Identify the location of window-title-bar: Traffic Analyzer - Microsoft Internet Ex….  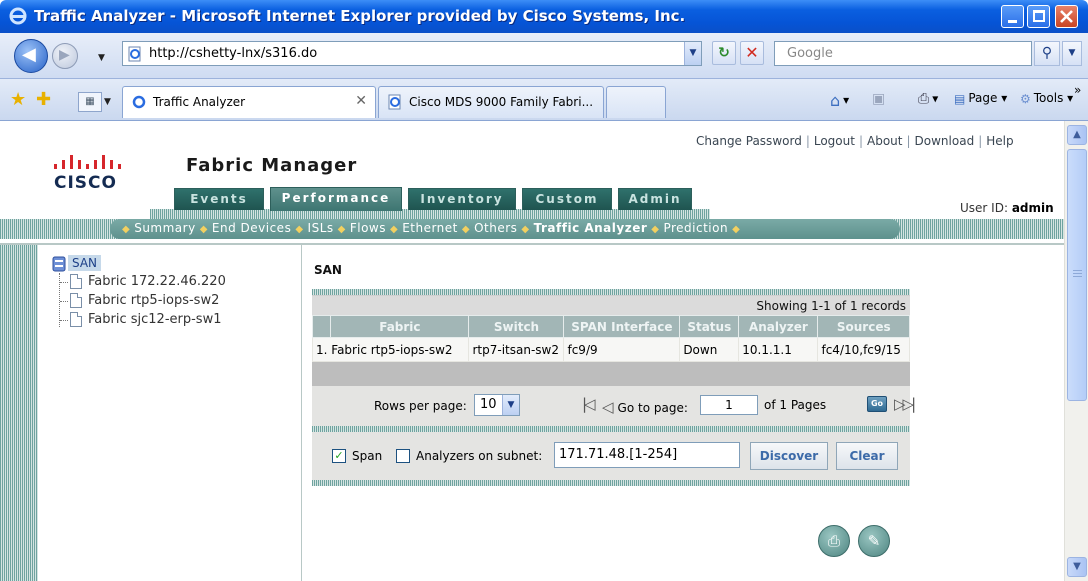
(544, 16).